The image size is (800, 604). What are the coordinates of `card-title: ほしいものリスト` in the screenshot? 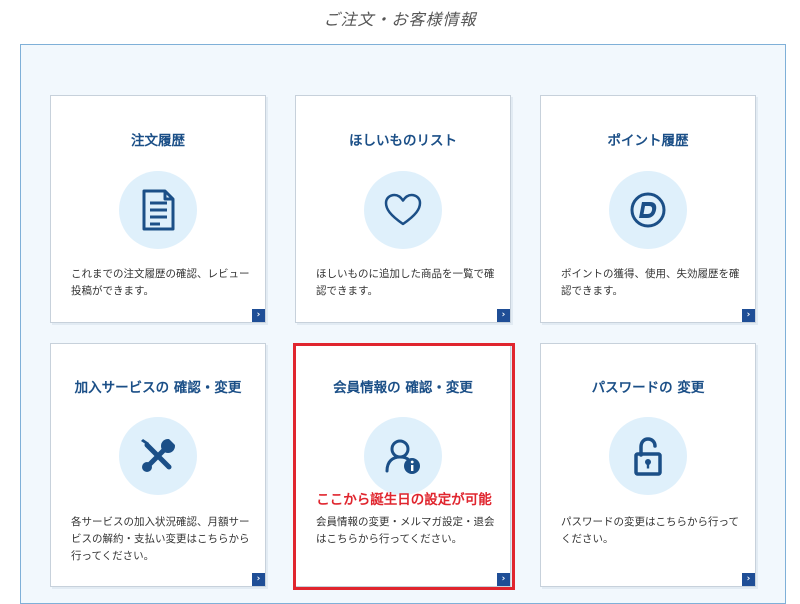 It's located at (403, 141).